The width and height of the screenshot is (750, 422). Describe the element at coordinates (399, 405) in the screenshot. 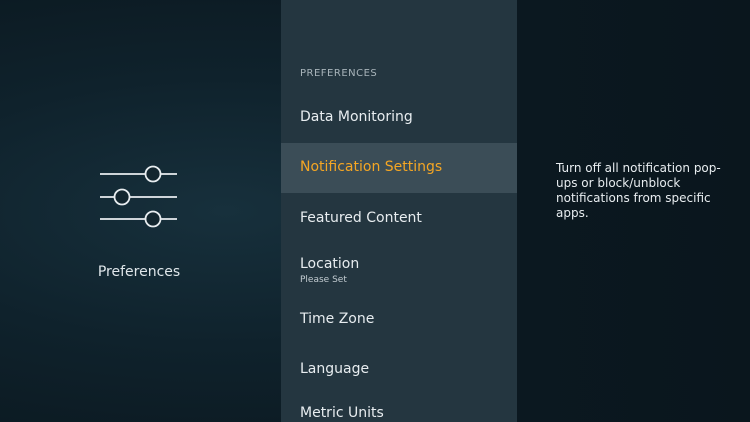

I see `menu-item-metric-units: Metric Units` at that location.